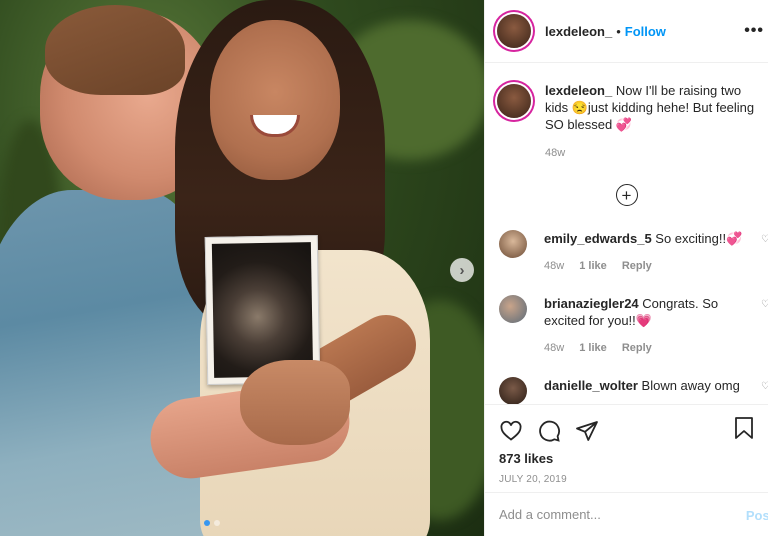 Image resolution: width=768 pixels, height=536 pixels. I want to click on likes-count: 873 likes, so click(626, 458).